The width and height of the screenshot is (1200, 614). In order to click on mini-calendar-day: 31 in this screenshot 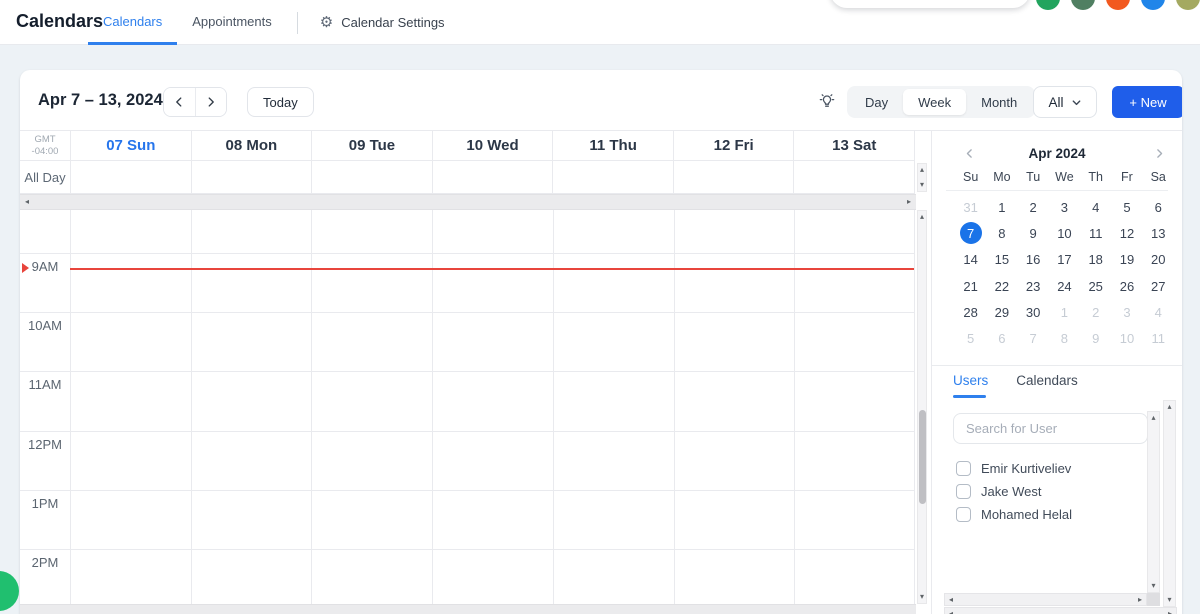, I will do `click(971, 207)`.